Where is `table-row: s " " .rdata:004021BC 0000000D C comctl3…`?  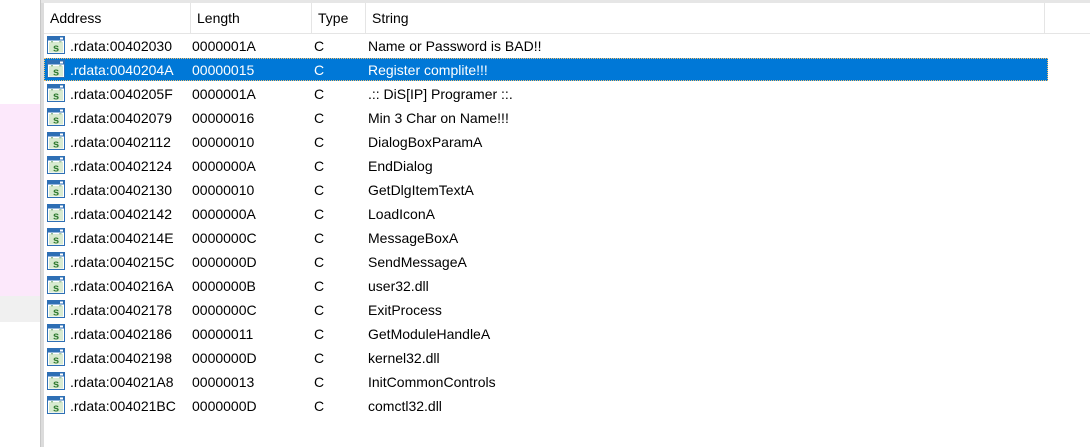 table-row: s " " .rdata:004021BC 0000000D C comctl3… is located at coordinates (567, 406).